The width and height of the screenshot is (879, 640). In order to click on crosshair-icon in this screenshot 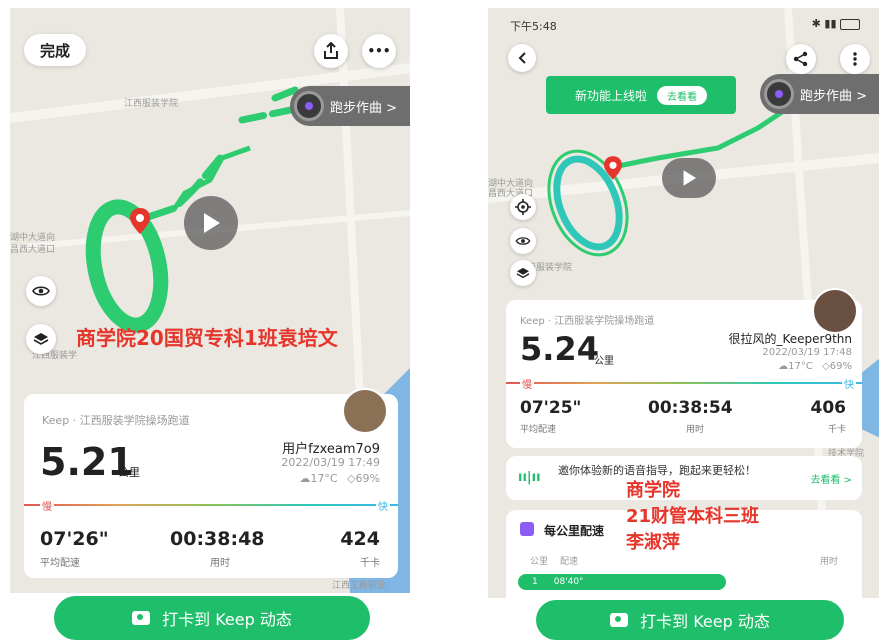, I will do `click(523, 207)`.